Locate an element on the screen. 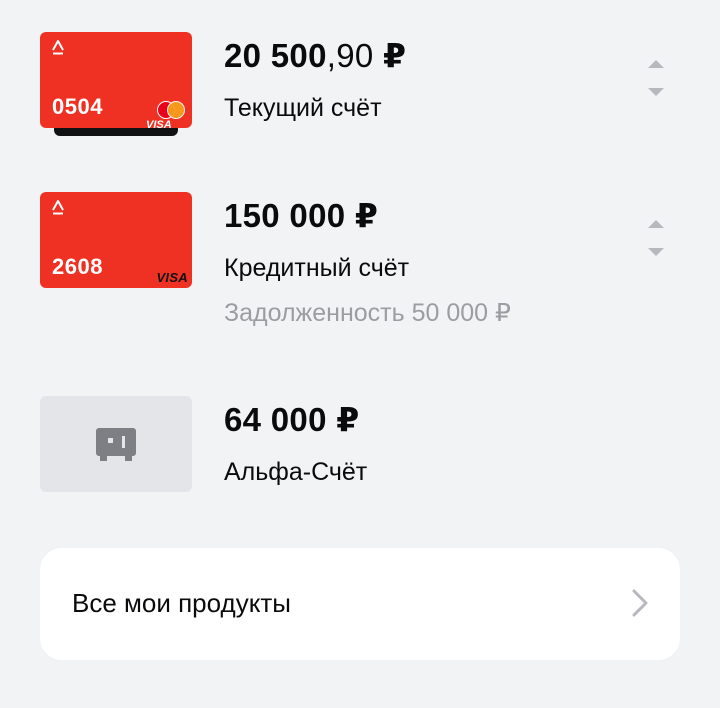 Image resolution: width=720 pixels, height=708 pixels. account-balance: 64 000 ₽ is located at coordinates (291, 419).